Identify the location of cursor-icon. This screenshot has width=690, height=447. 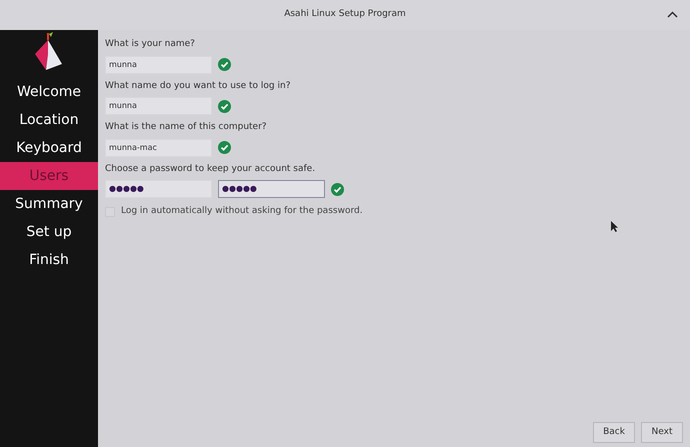
(614, 226).